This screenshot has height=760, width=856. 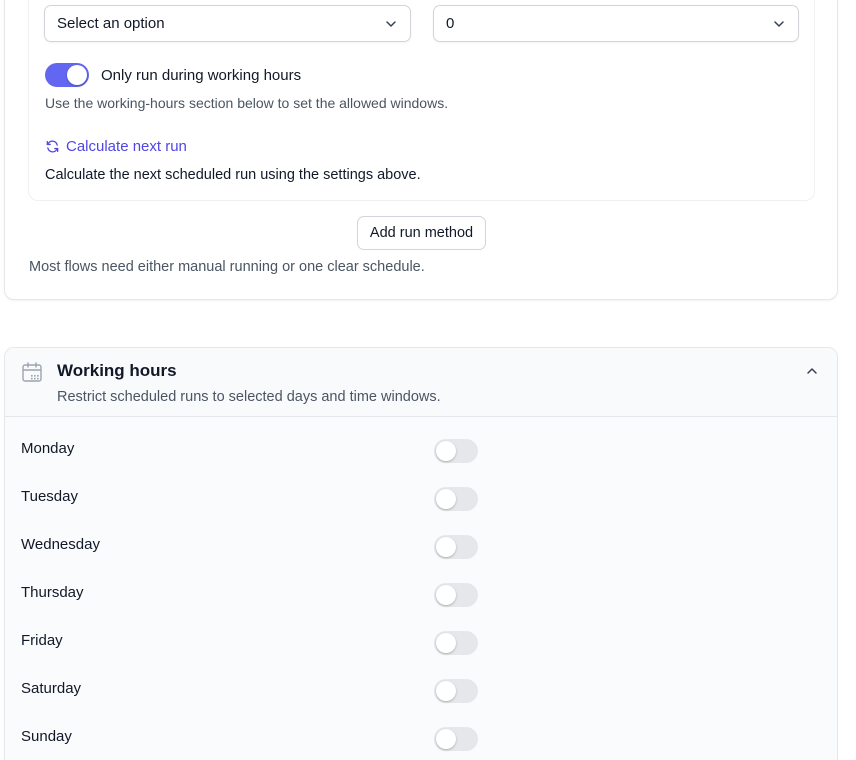 I want to click on day-row-monday: Monday, so click(x=421, y=449).